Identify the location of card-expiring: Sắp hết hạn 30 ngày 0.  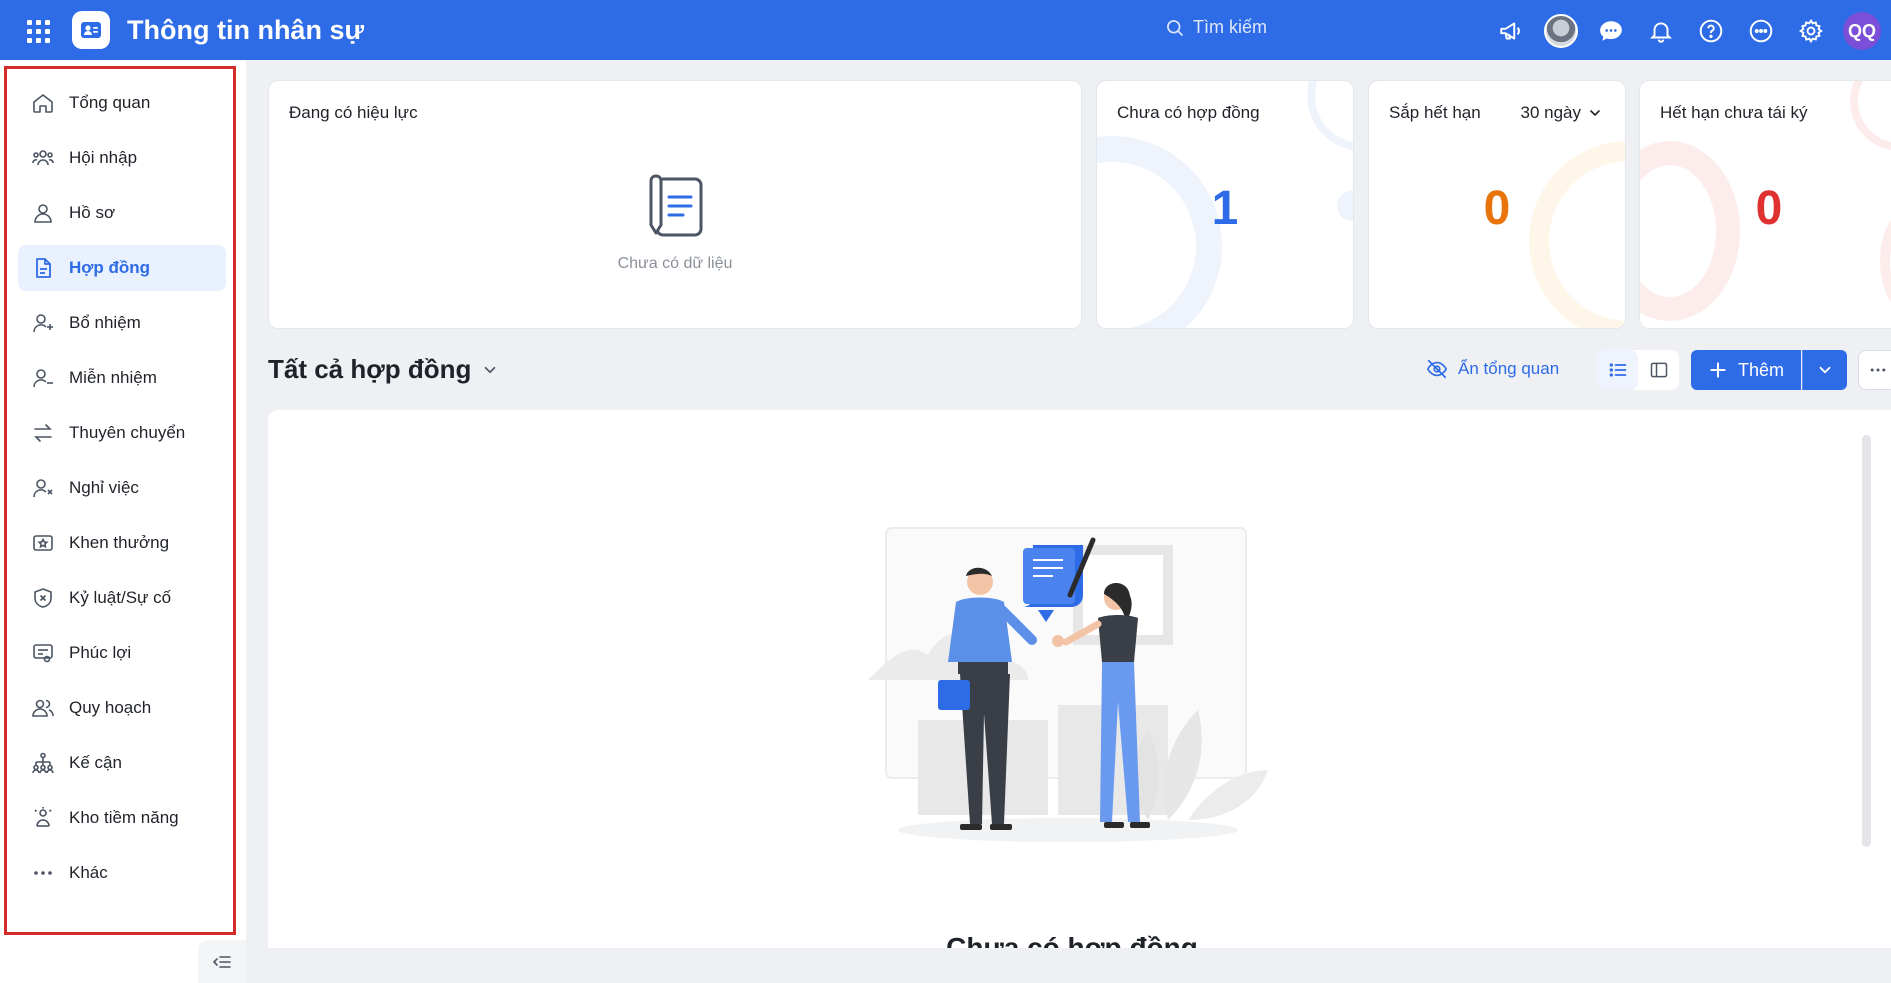
(1497, 204).